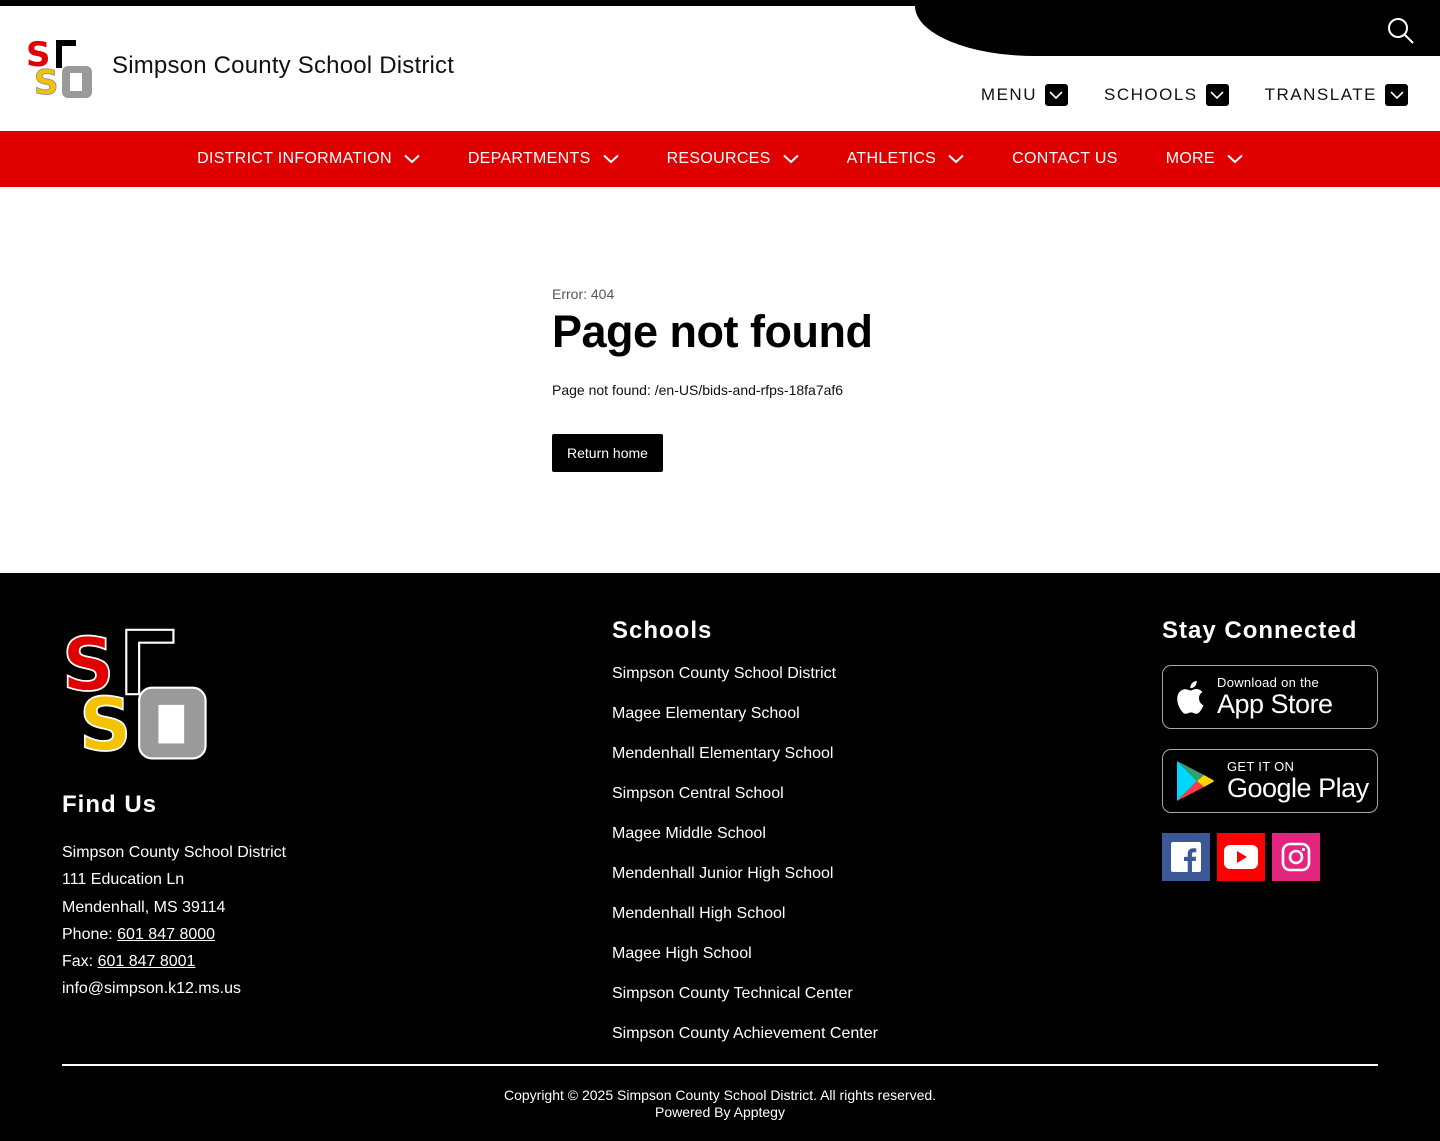  I want to click on email-address: info@simpson.k12.ms.us, so click(174, 988).